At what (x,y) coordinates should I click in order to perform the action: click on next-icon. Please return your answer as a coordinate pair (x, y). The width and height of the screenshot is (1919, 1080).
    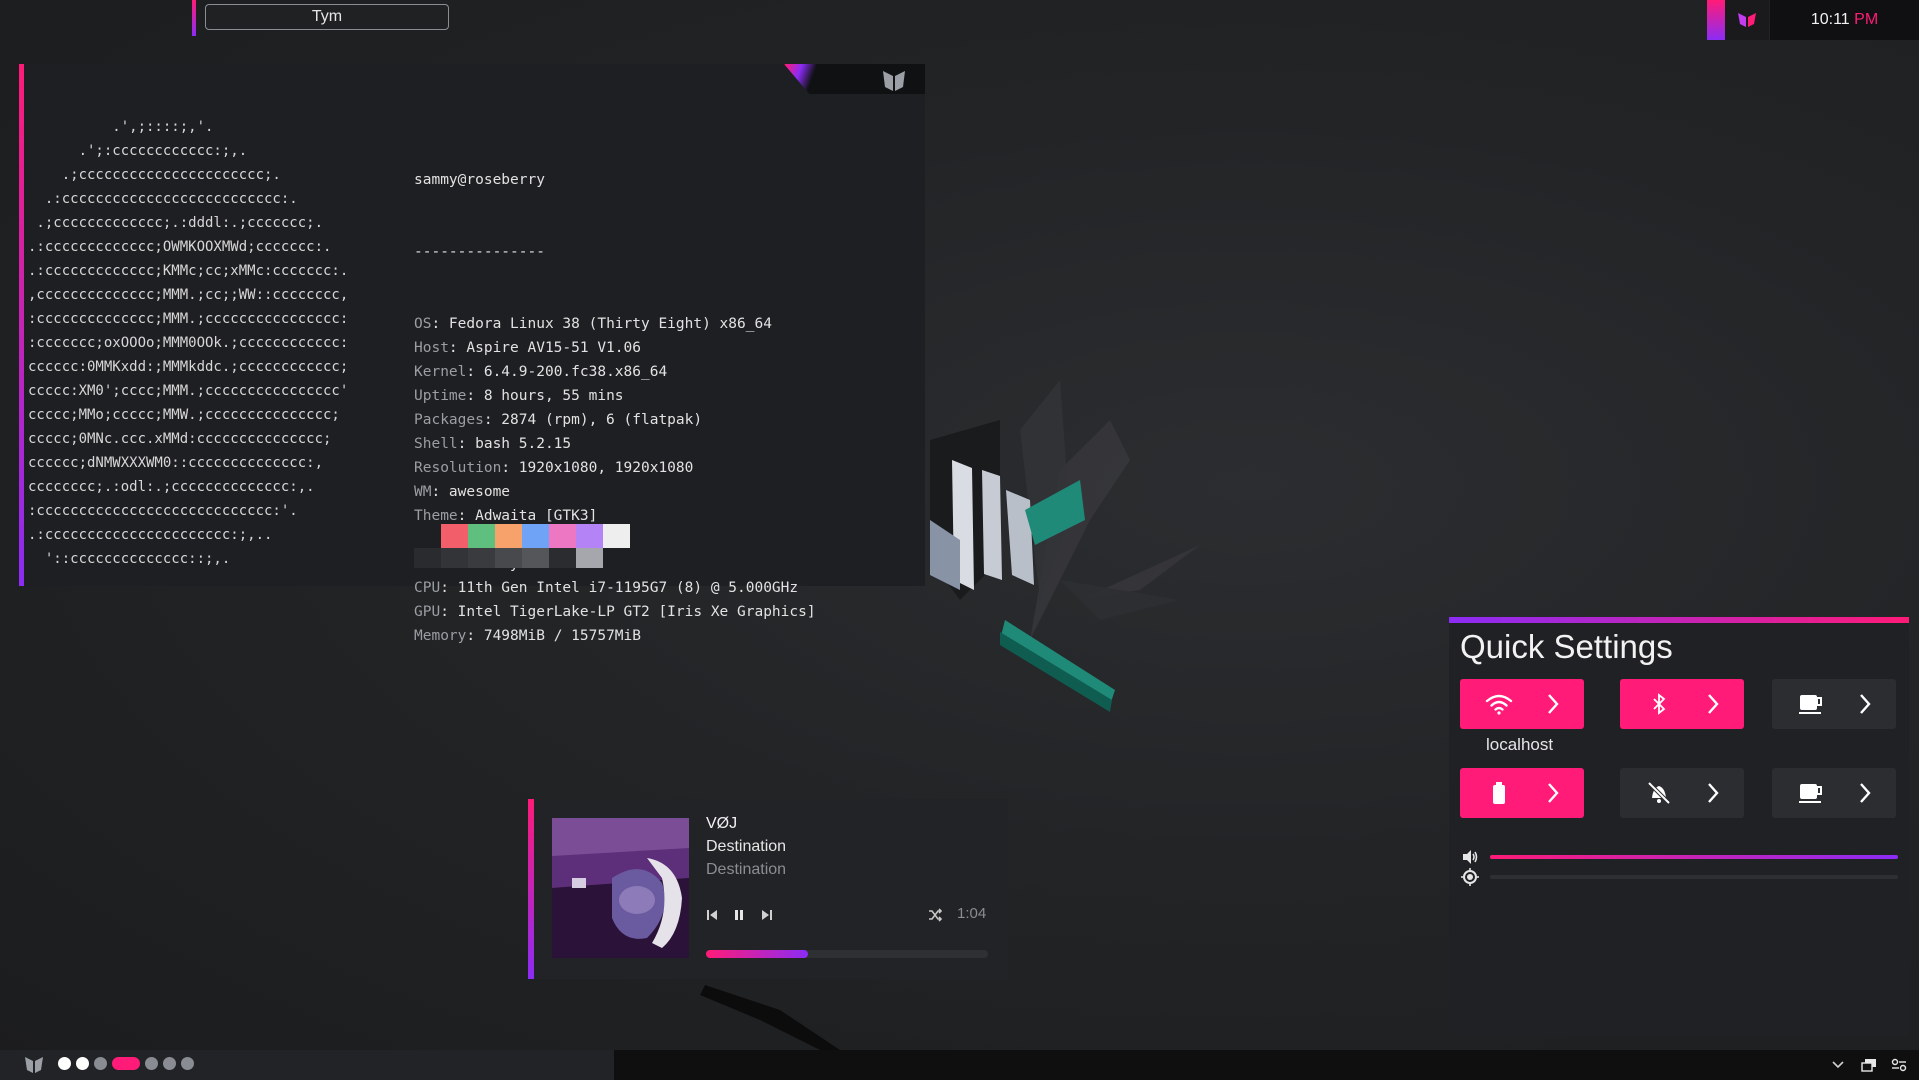
    Looking at the image, I should click on (767, 915).